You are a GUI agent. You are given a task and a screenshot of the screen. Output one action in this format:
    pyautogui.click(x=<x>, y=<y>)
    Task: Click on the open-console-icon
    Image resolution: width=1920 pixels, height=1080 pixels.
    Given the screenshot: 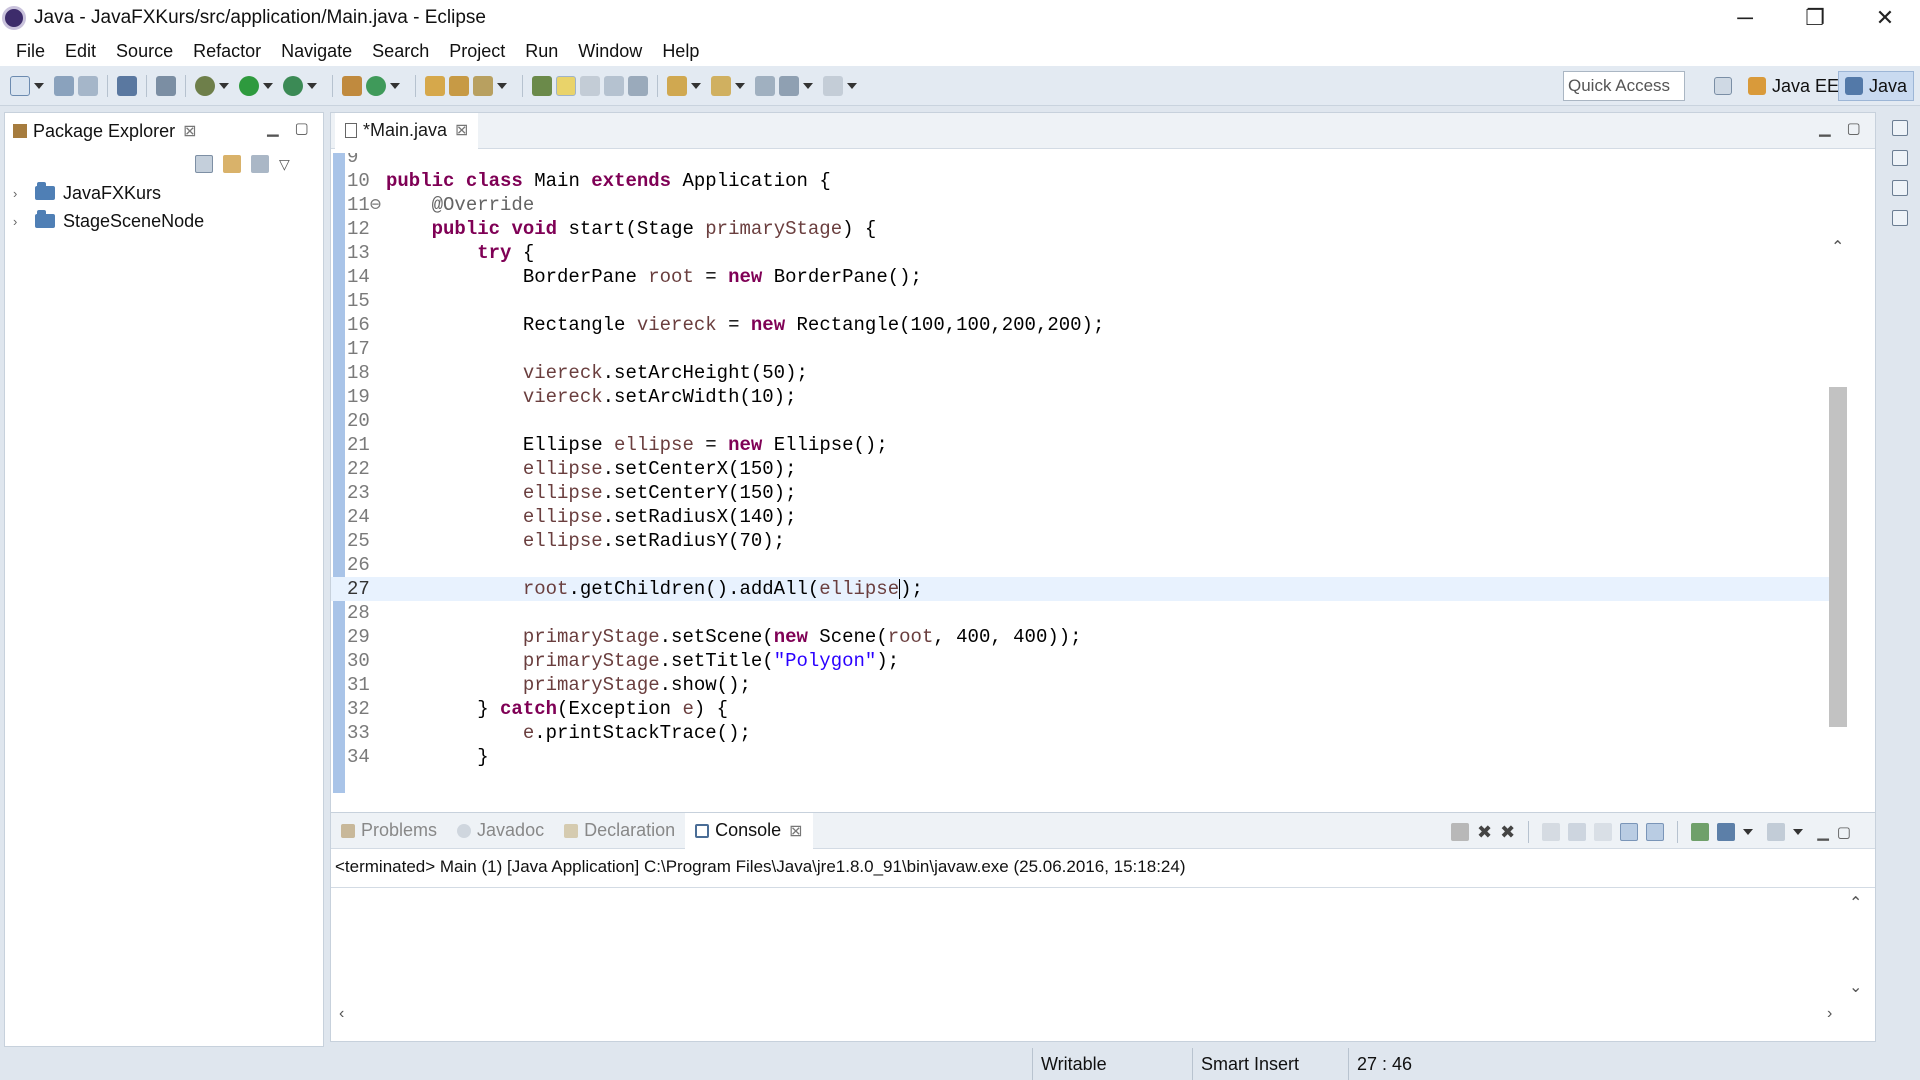 What is the action you would take?
    pyautogui.click(x=1776, y=832)
    